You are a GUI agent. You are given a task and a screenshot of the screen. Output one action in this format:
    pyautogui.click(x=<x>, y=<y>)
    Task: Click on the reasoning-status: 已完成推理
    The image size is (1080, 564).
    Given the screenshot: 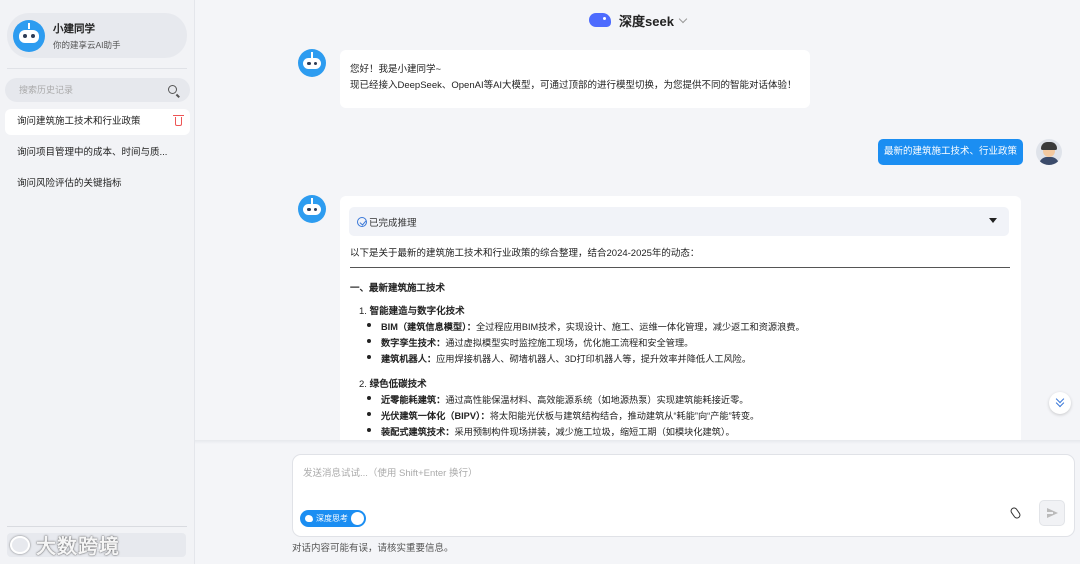 What is the action you would take?
    pyautogui.click(x=393, y=223)
    